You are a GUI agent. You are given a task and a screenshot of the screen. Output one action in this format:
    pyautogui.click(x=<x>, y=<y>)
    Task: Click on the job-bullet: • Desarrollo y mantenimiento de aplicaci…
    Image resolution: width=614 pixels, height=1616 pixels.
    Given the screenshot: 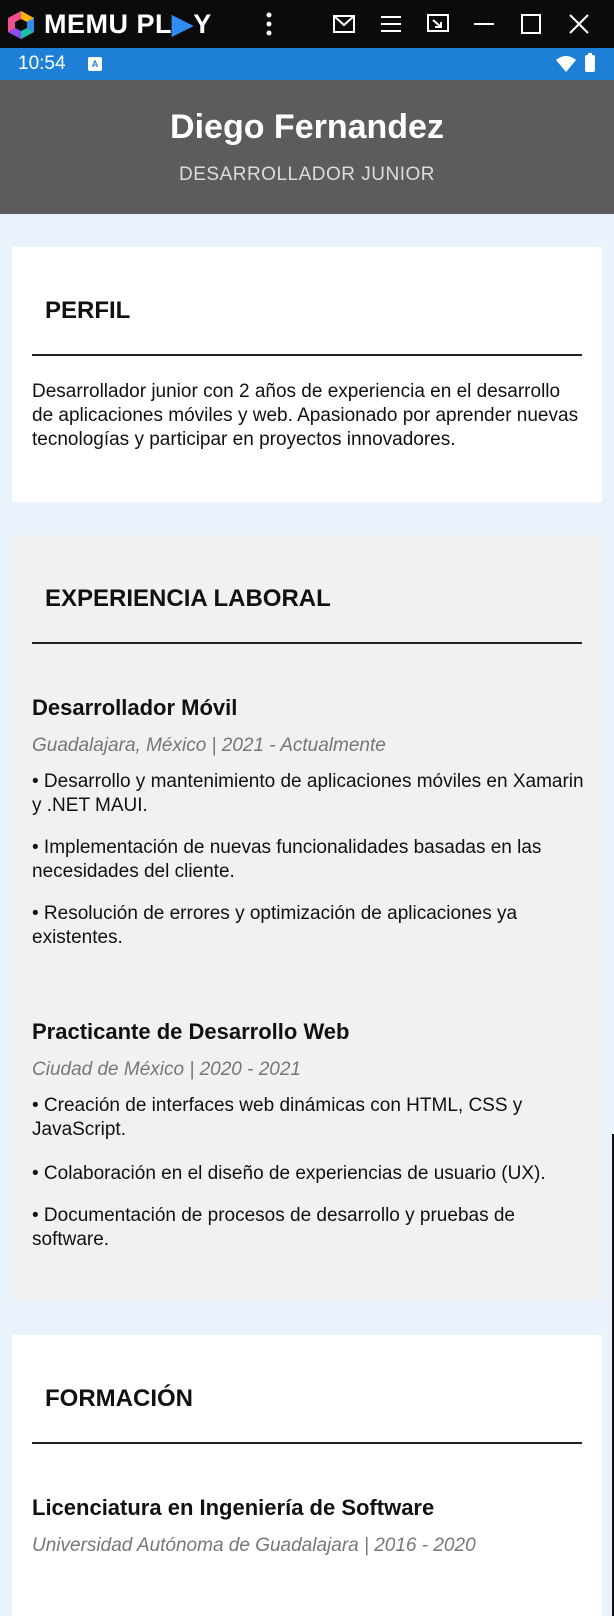 What is the action you would take?
    pyautogui.click(x=308, y=793)
    